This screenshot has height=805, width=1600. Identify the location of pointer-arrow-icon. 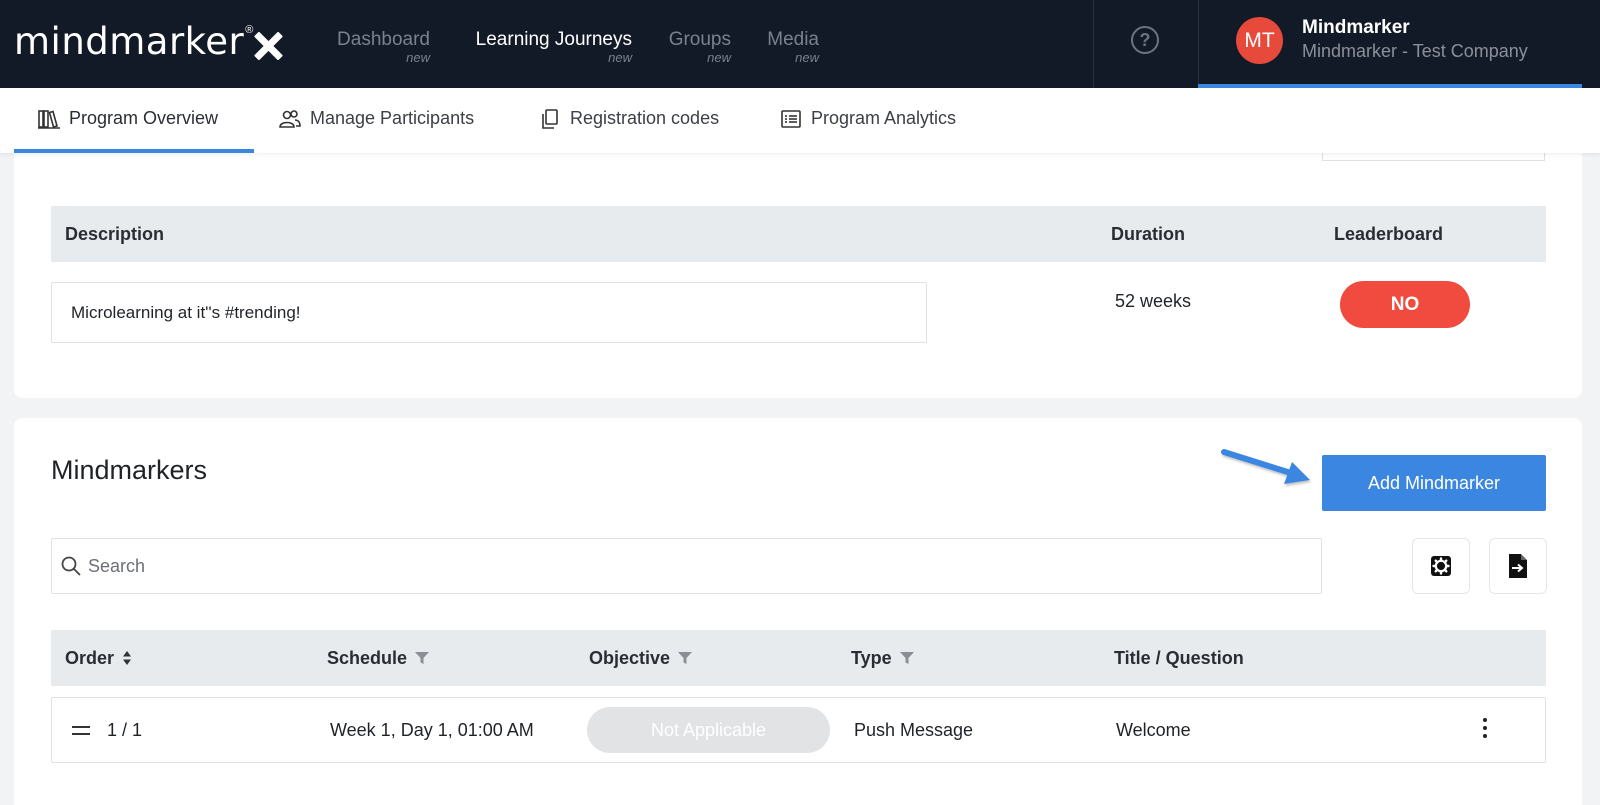
(1265, 466).